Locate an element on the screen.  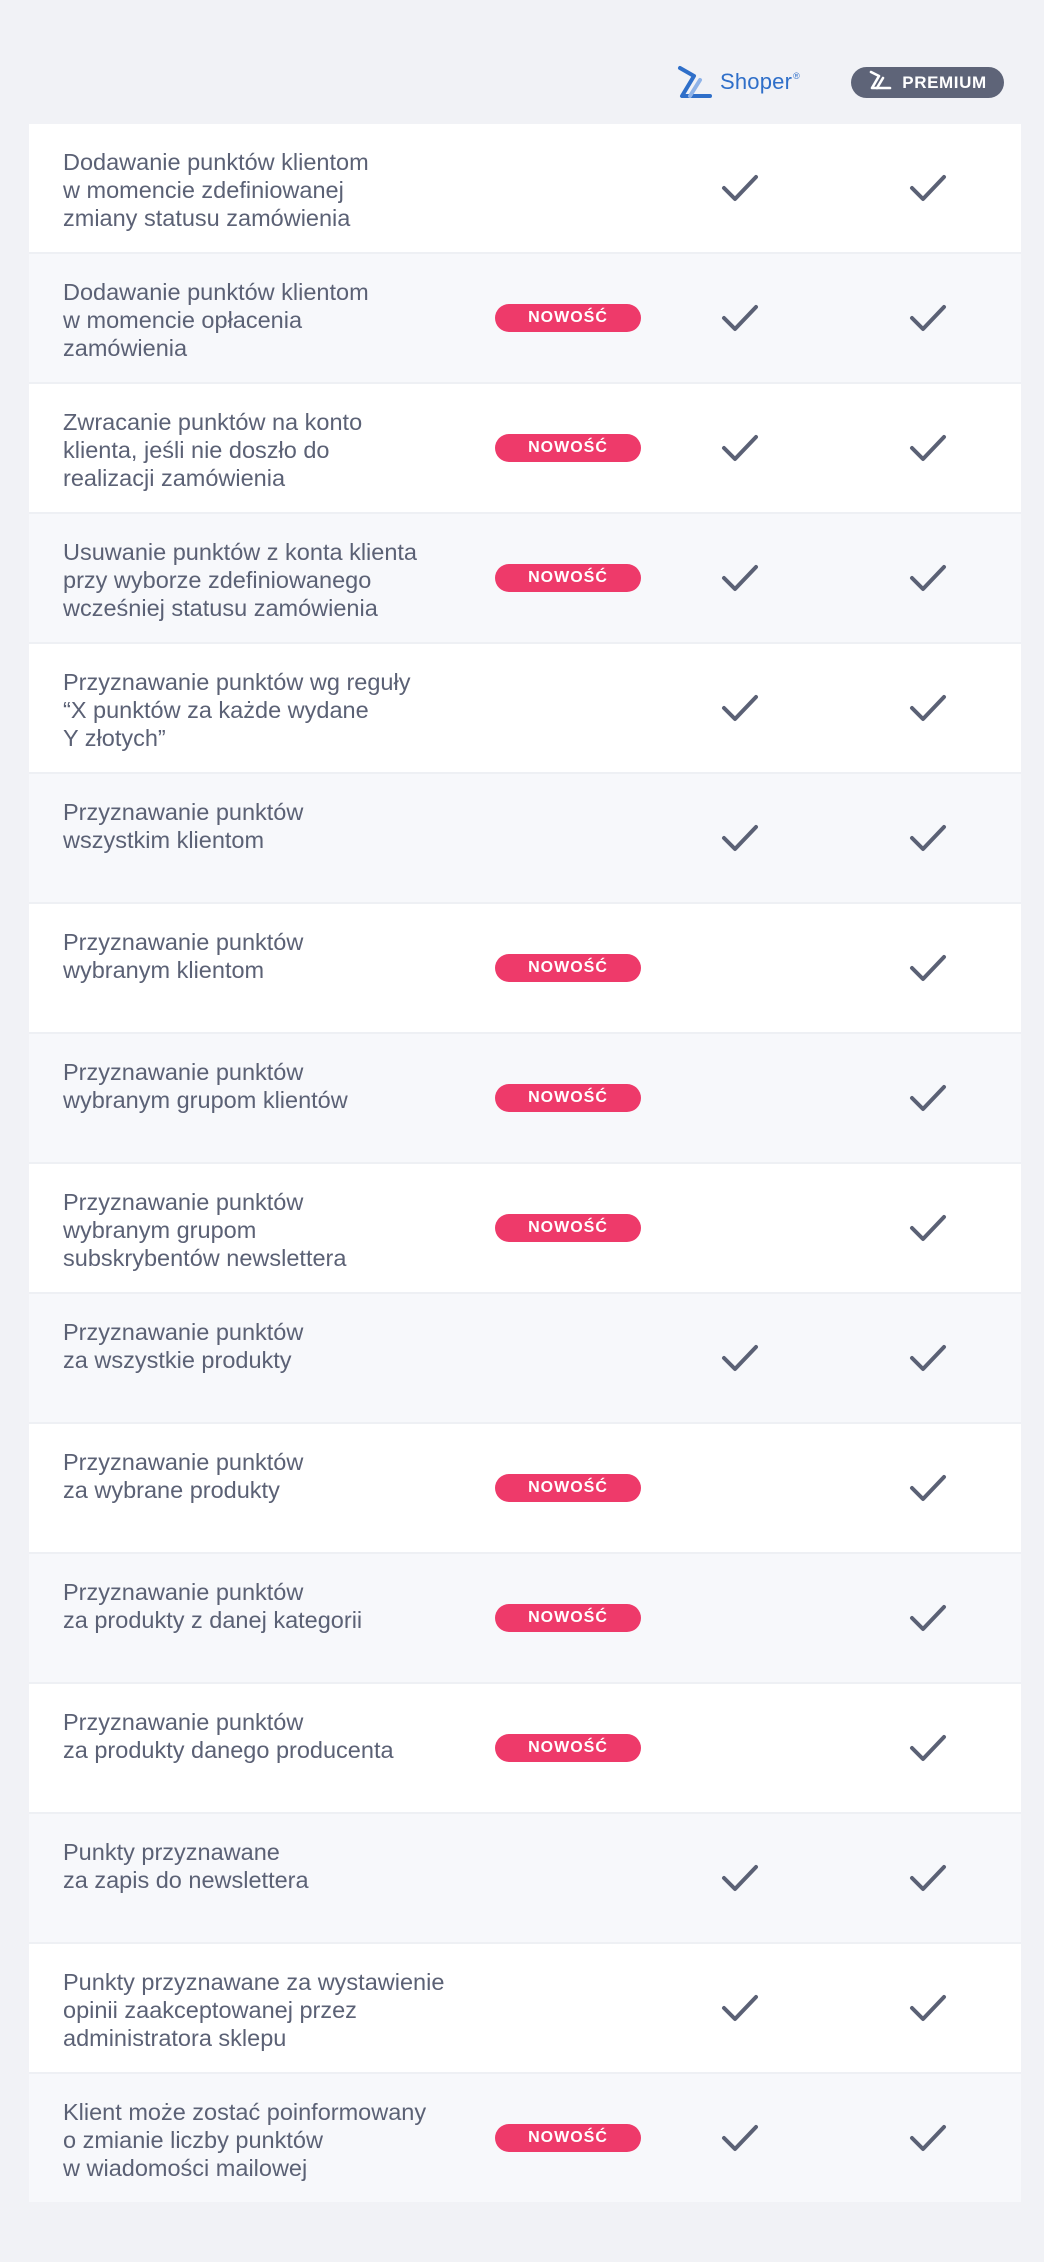
feature-label: Przyznawanie punktów wszystkim klientom is located at coordinates (183, 826).